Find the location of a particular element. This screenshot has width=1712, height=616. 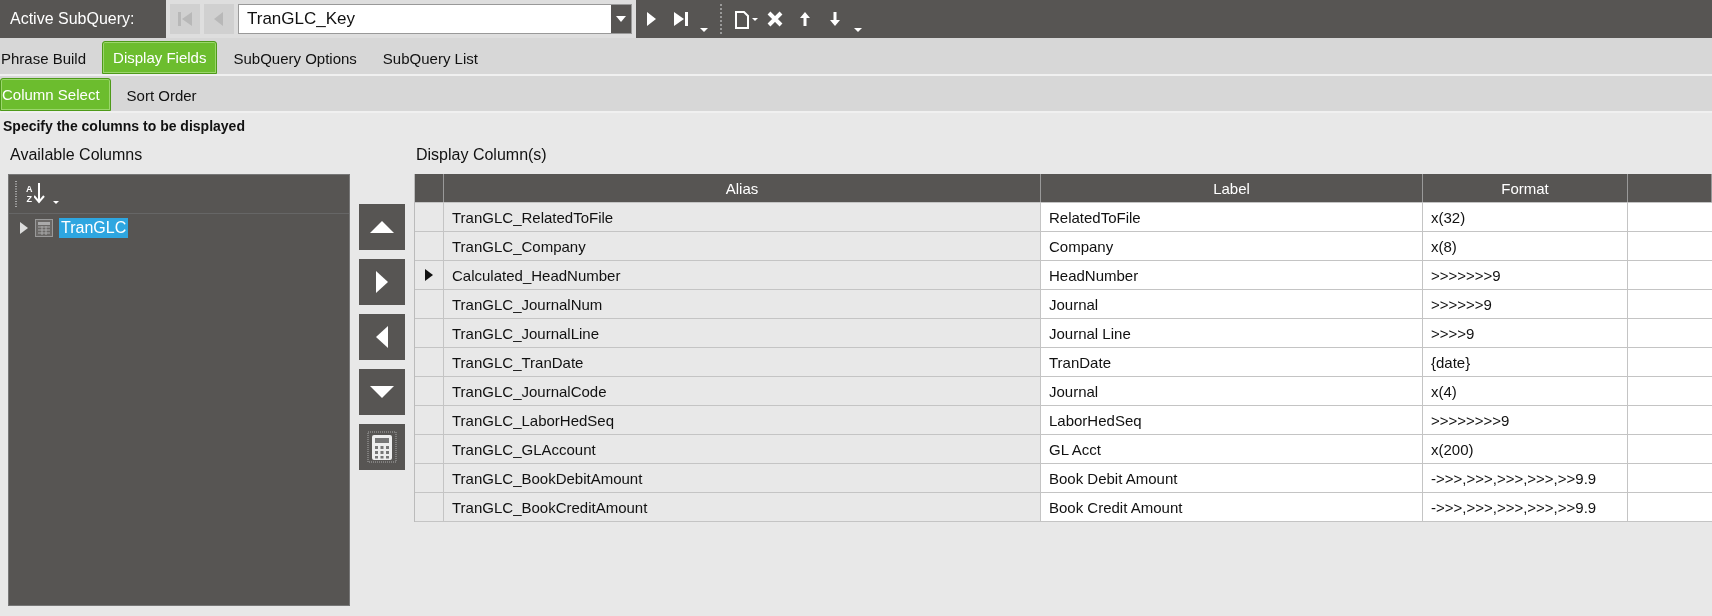

section-title: Display Column(s) is located at coordinates (481, 155).